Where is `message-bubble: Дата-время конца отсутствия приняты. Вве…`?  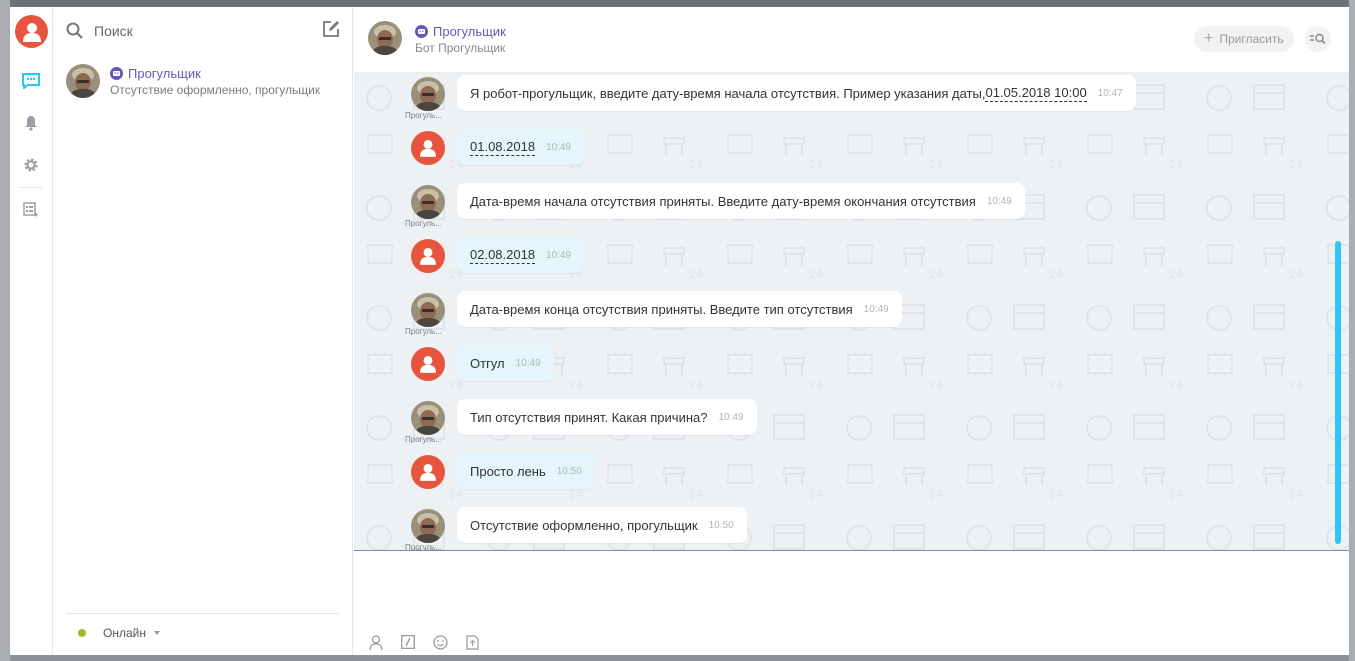 message-bubble: Дата-время конца отсутствия приняты. Вве… is located at coordinates (679, 309).